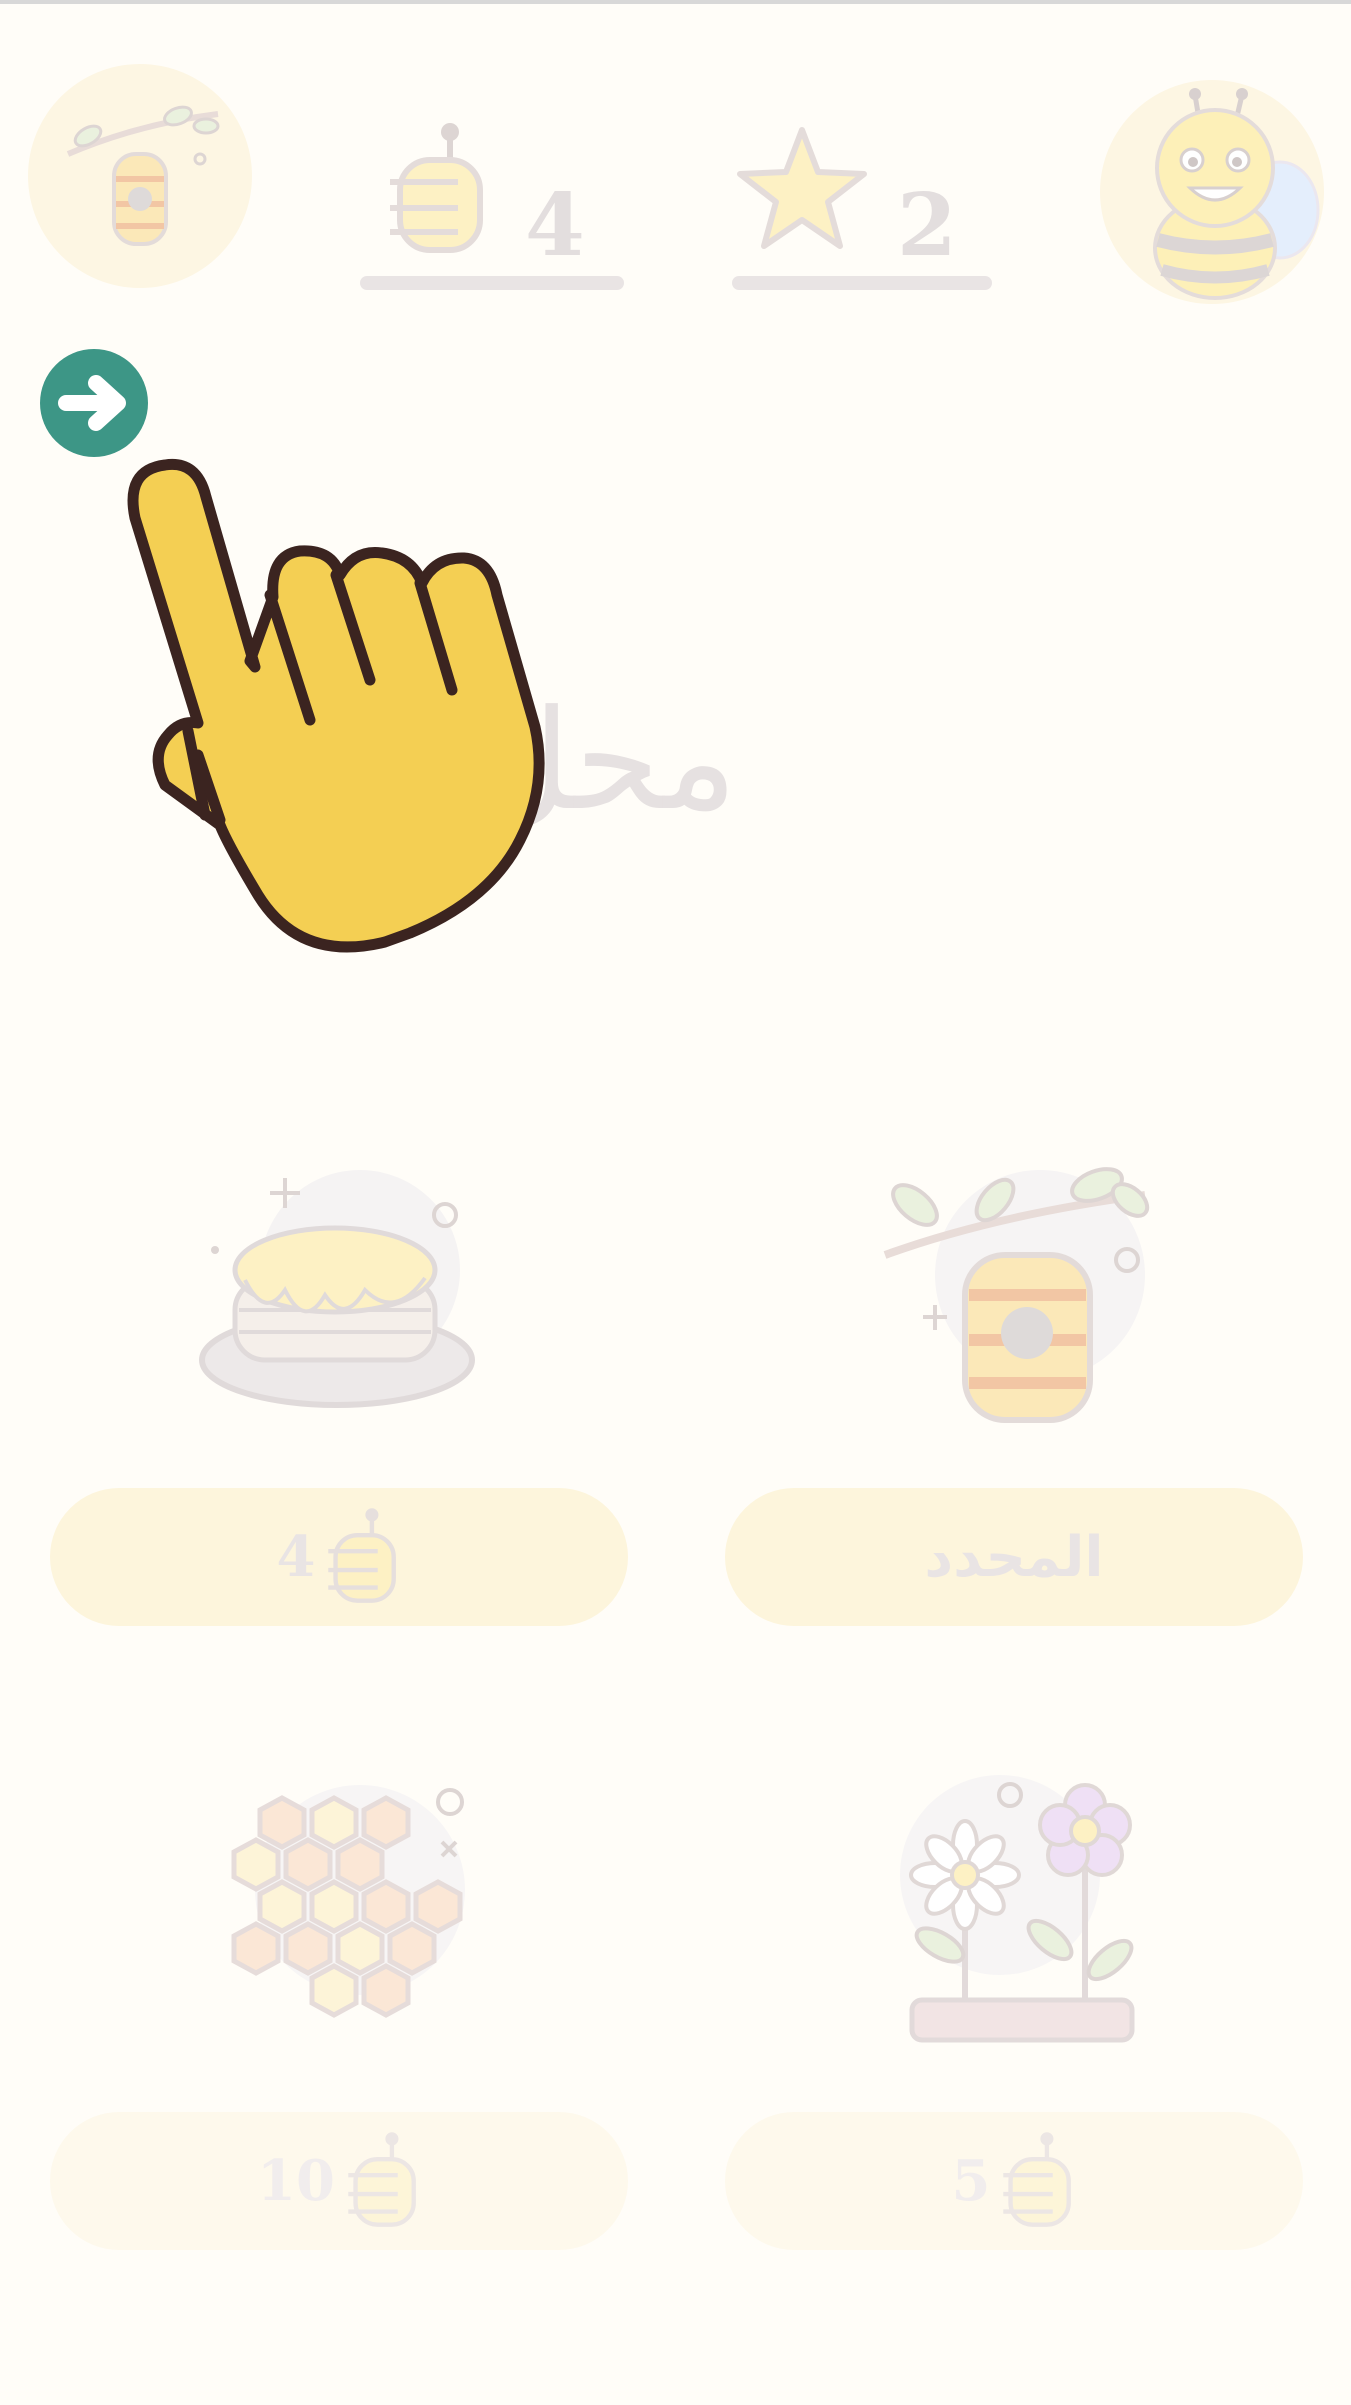 This screenshot has height=2405, width=1351. What do you see at coordinates (337, 1289) in the screenshot?
I see `pancakes-icon` at bounding box center [337, 1289].